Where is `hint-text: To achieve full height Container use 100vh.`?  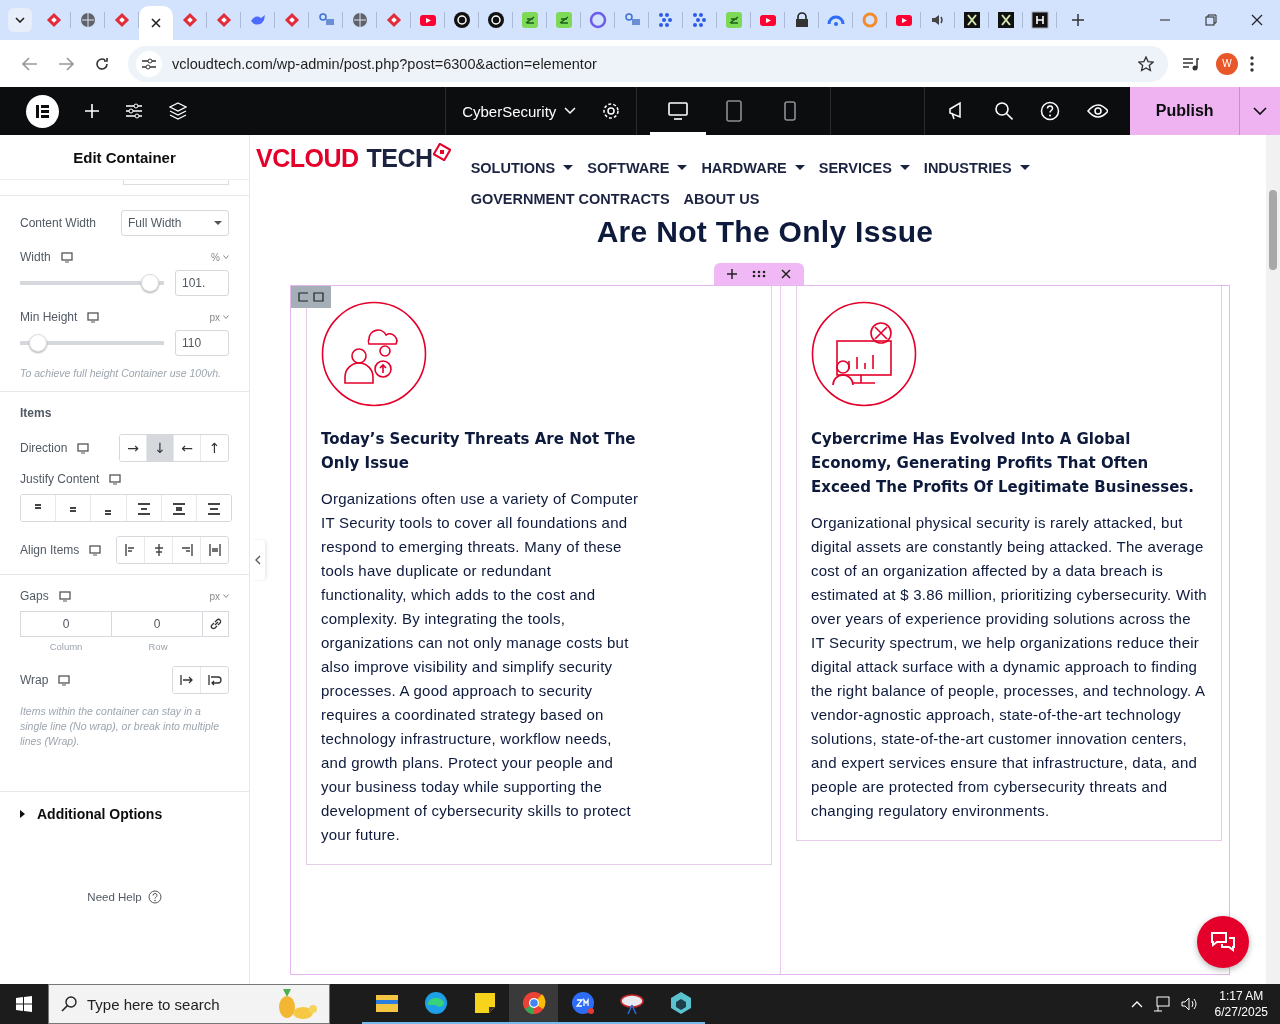
hint-text: To achieve full height Container use 100vh. is located at coordinates (121, 373).